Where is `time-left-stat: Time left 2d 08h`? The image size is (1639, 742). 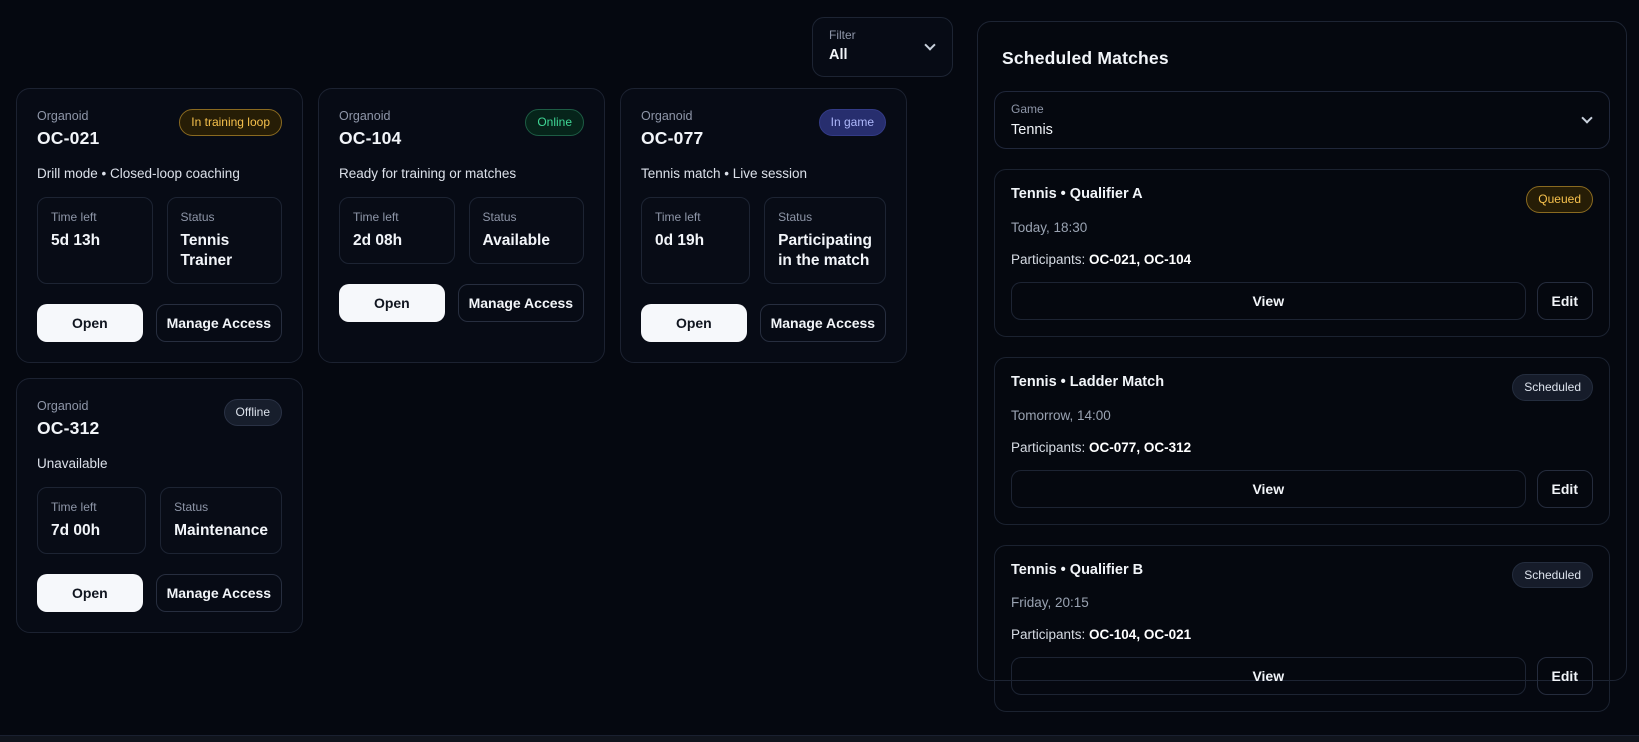 time-left-stat: Time left 2d 08h is located at coordinates (397, 231).